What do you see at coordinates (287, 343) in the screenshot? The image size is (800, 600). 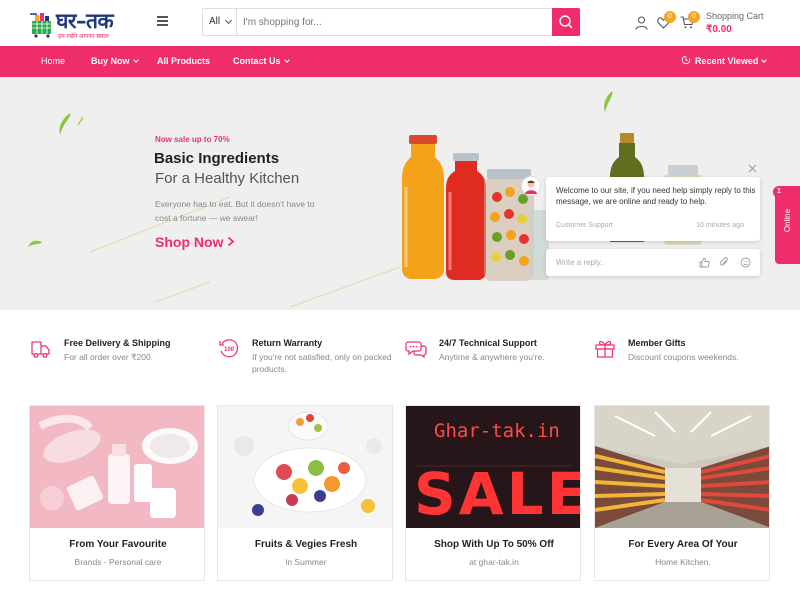 I see `feature-title: Return Warranty` at bounding box center [287, 343].